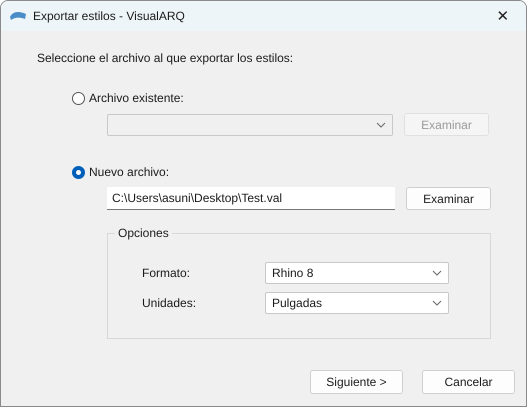  What do you see at coordinates (78, 172) in the screenshot?
I see `radio-button` at bounding box center [78, 172].